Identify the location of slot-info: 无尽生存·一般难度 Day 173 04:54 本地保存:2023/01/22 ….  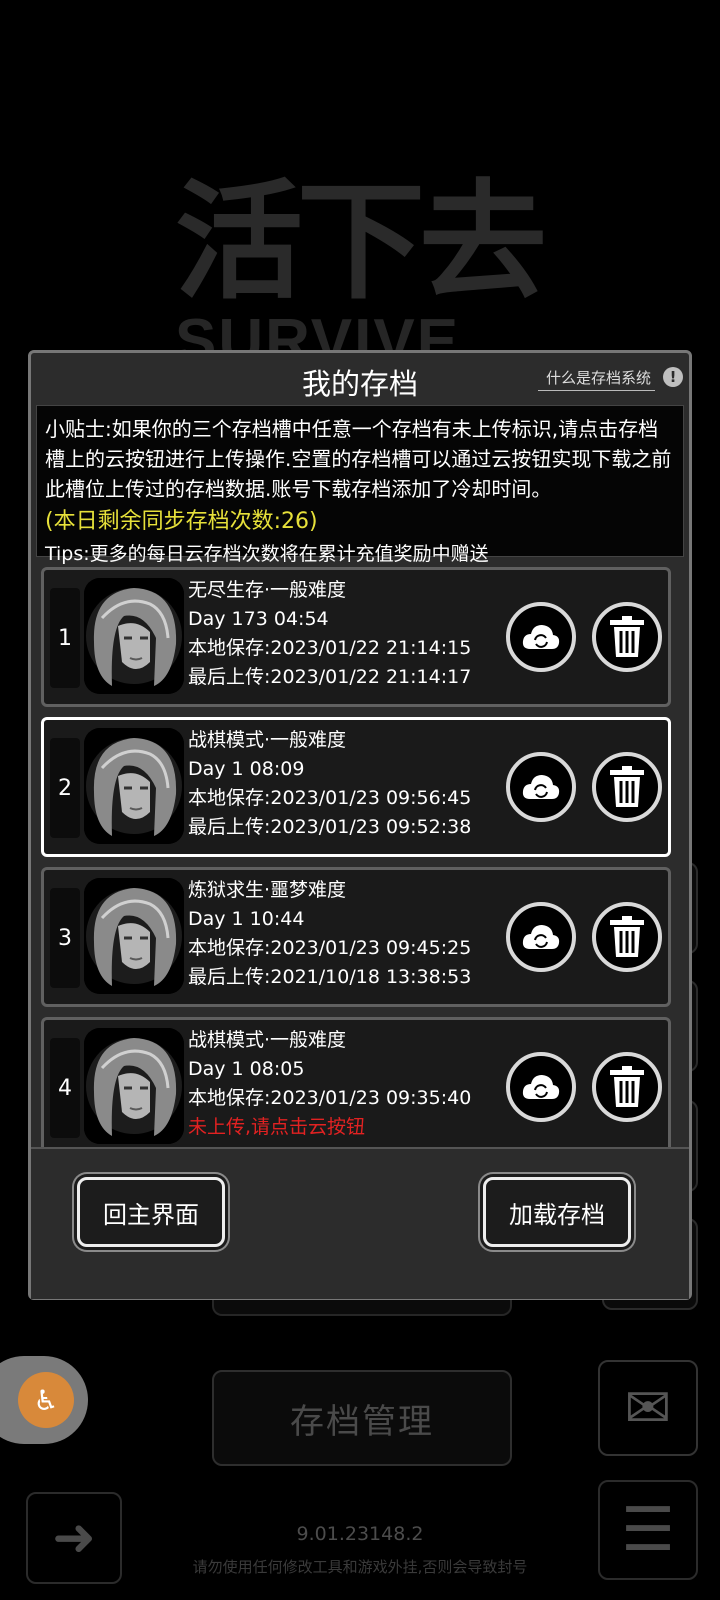
(338, 634).